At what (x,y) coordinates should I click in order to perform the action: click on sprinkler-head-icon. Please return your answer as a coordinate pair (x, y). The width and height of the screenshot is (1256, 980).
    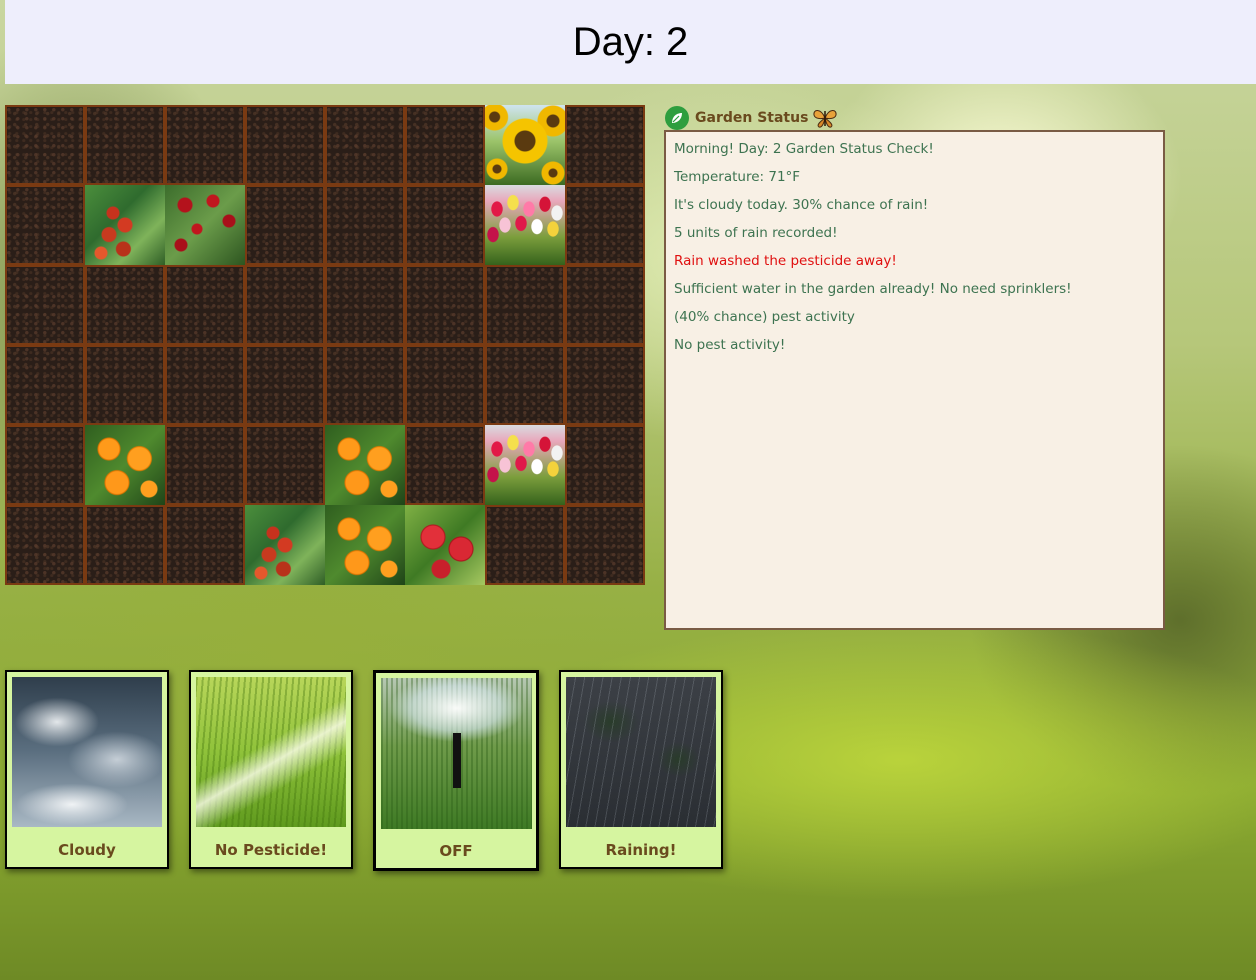
    Looking at the image, I should click on (457, 760).